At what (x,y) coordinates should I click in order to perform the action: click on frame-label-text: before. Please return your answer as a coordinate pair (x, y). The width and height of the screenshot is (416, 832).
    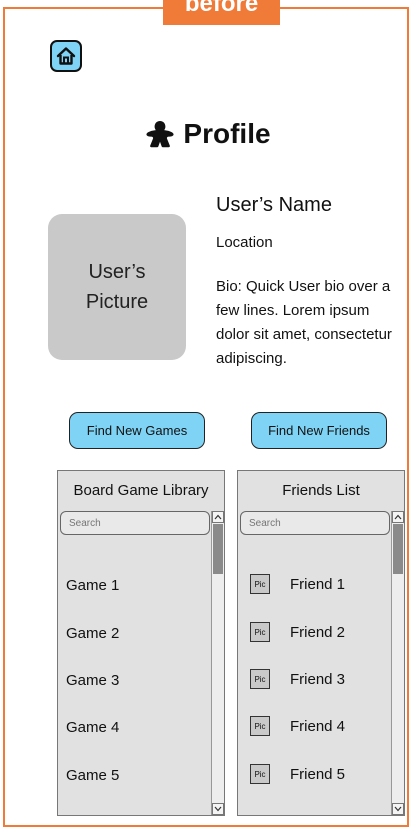
    Looking at the image, I should click on (221, 8).